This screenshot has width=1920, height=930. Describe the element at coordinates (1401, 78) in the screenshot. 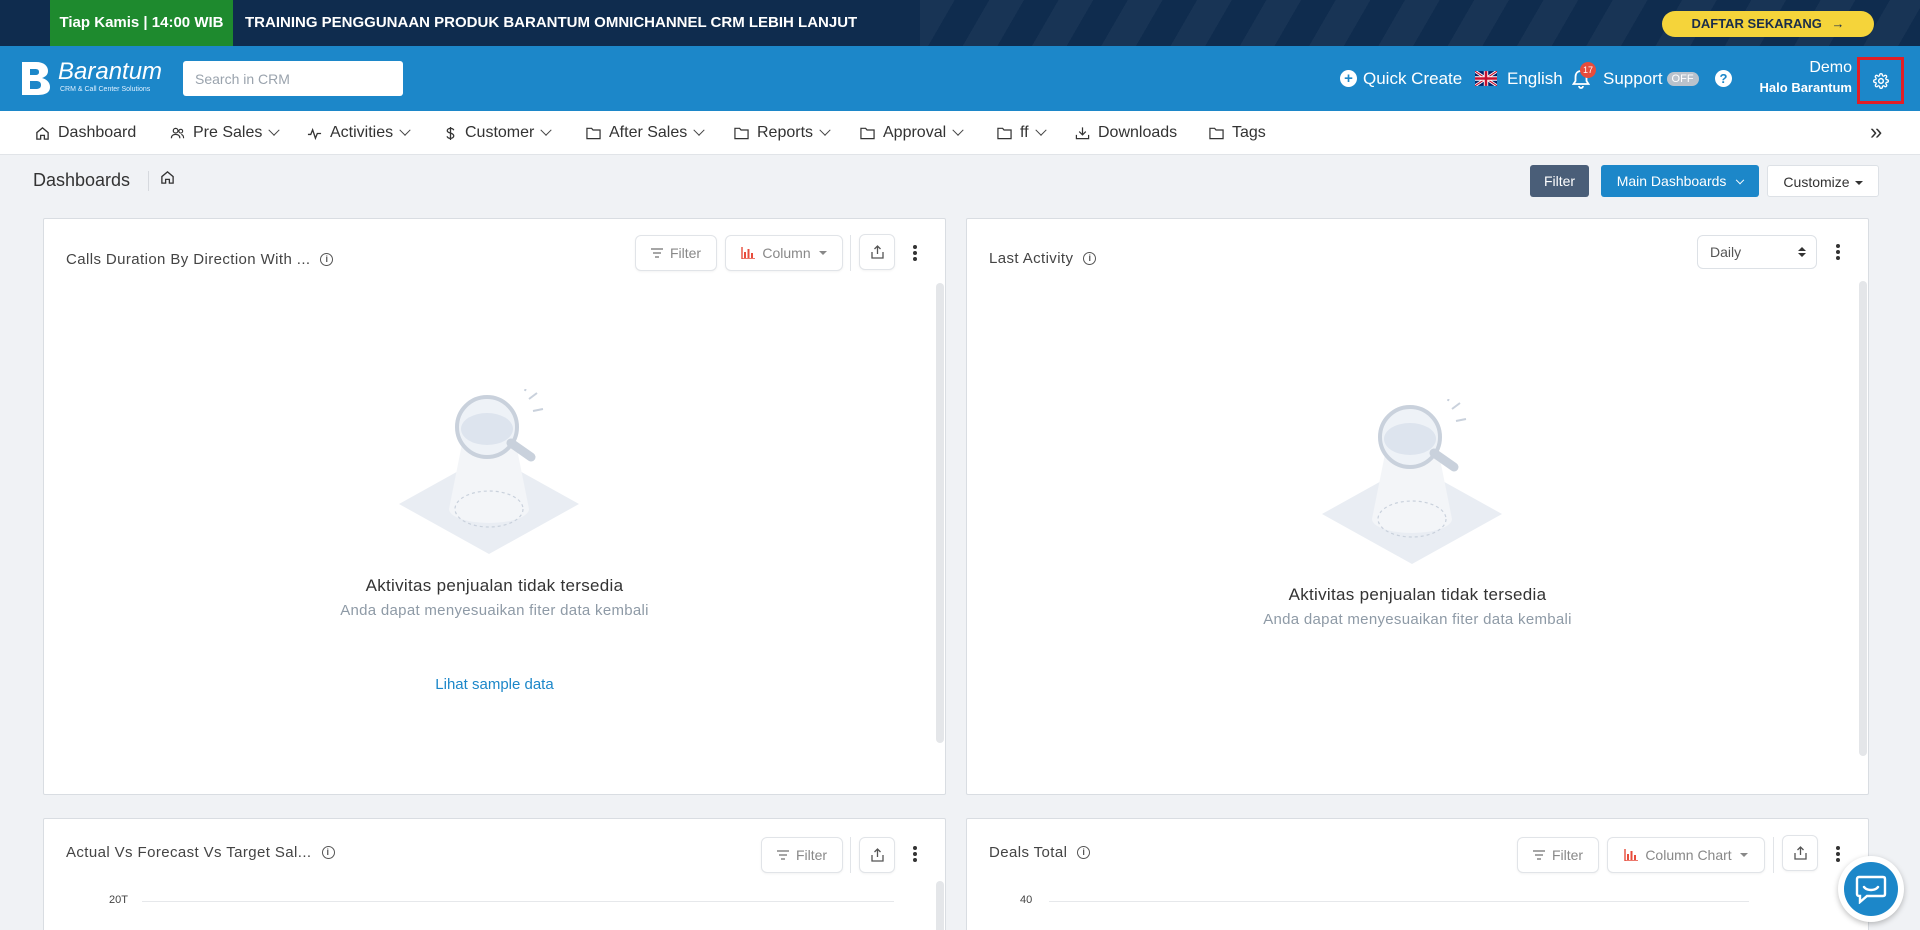

I see `quick-create-button: + Quick Create` at that location.